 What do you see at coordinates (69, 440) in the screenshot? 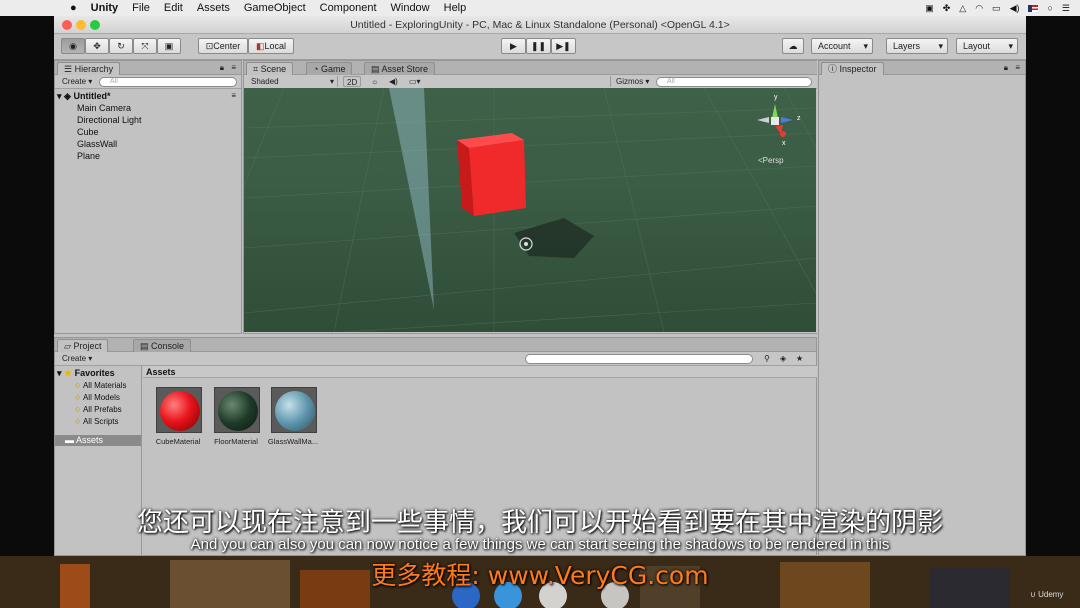
I see `folder-icon: ▬` at bounding box center [69, 440].